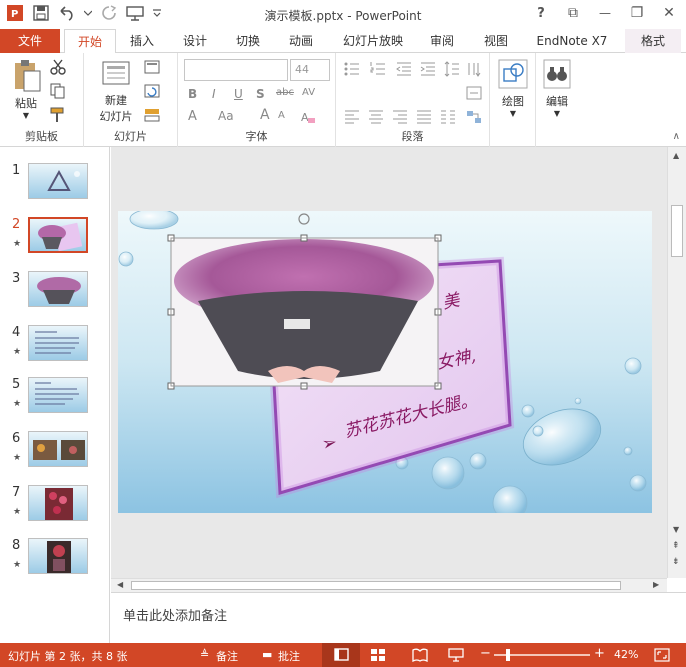  I want to click on tab-format: 格式, so click(653, 41).